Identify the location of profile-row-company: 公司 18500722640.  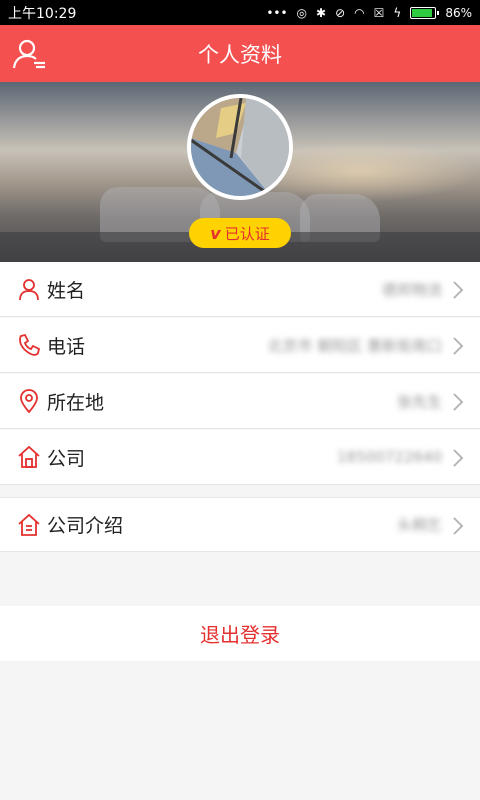
(240, 457).